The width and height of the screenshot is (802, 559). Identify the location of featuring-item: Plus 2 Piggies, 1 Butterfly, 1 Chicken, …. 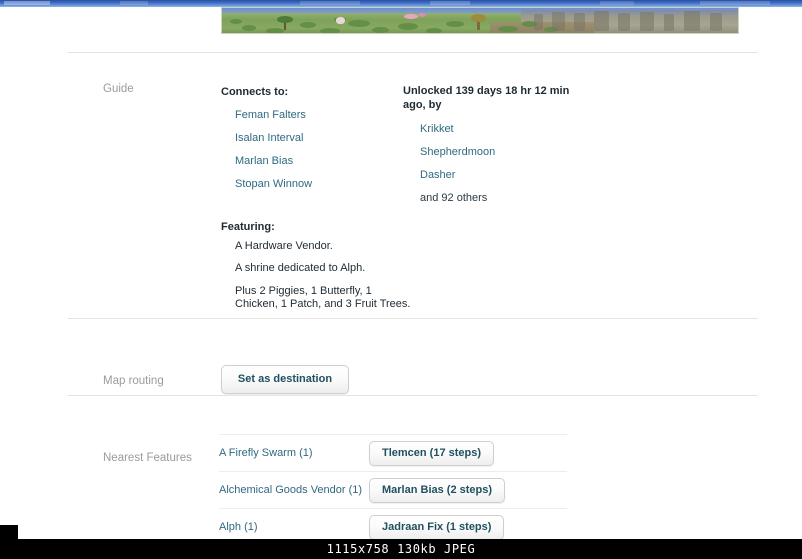
(323, 297).